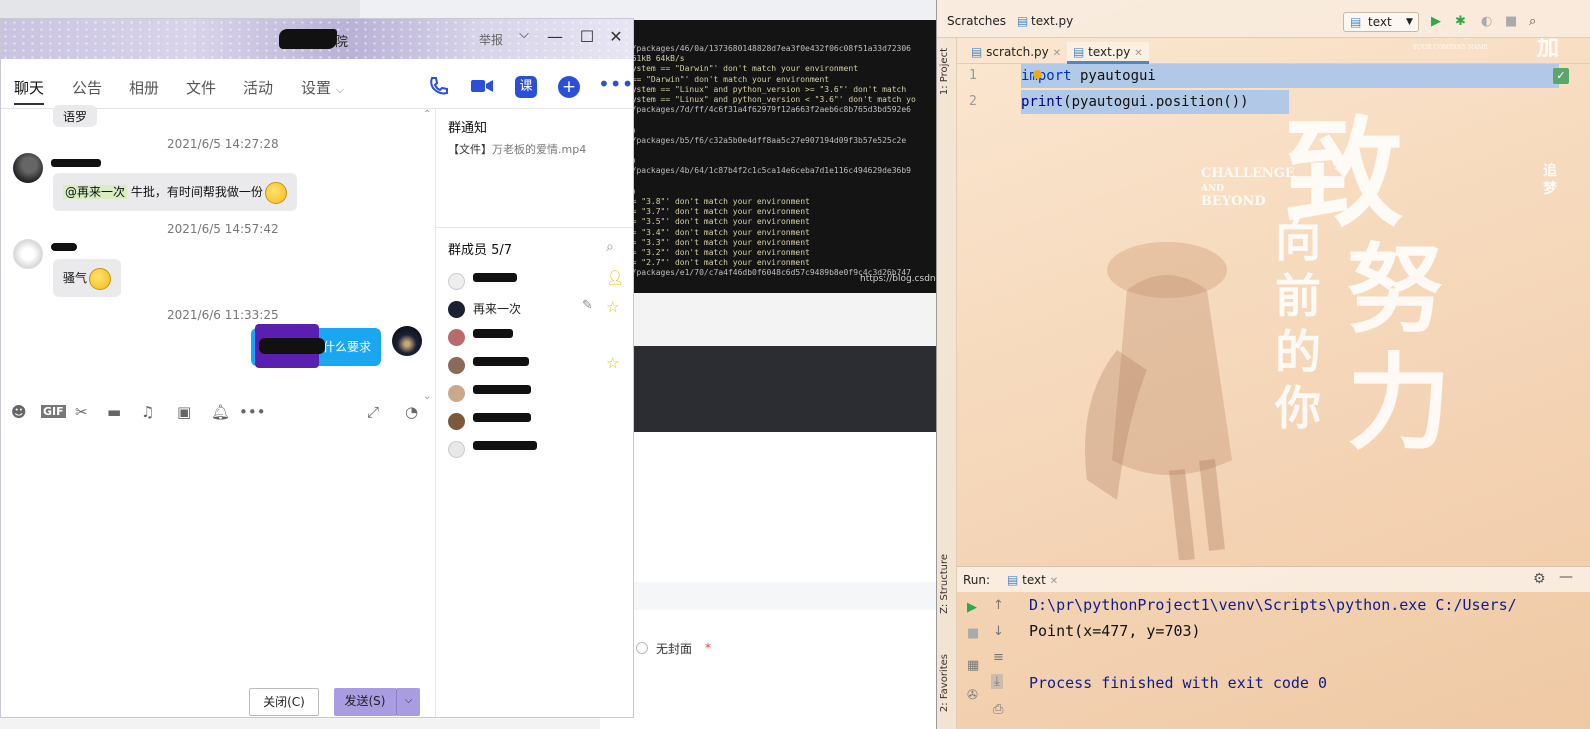 Image resolution: width=1590 pixels, height=729 pixels. I want to click on coverage-icon: ◐, so click(1486, 21).